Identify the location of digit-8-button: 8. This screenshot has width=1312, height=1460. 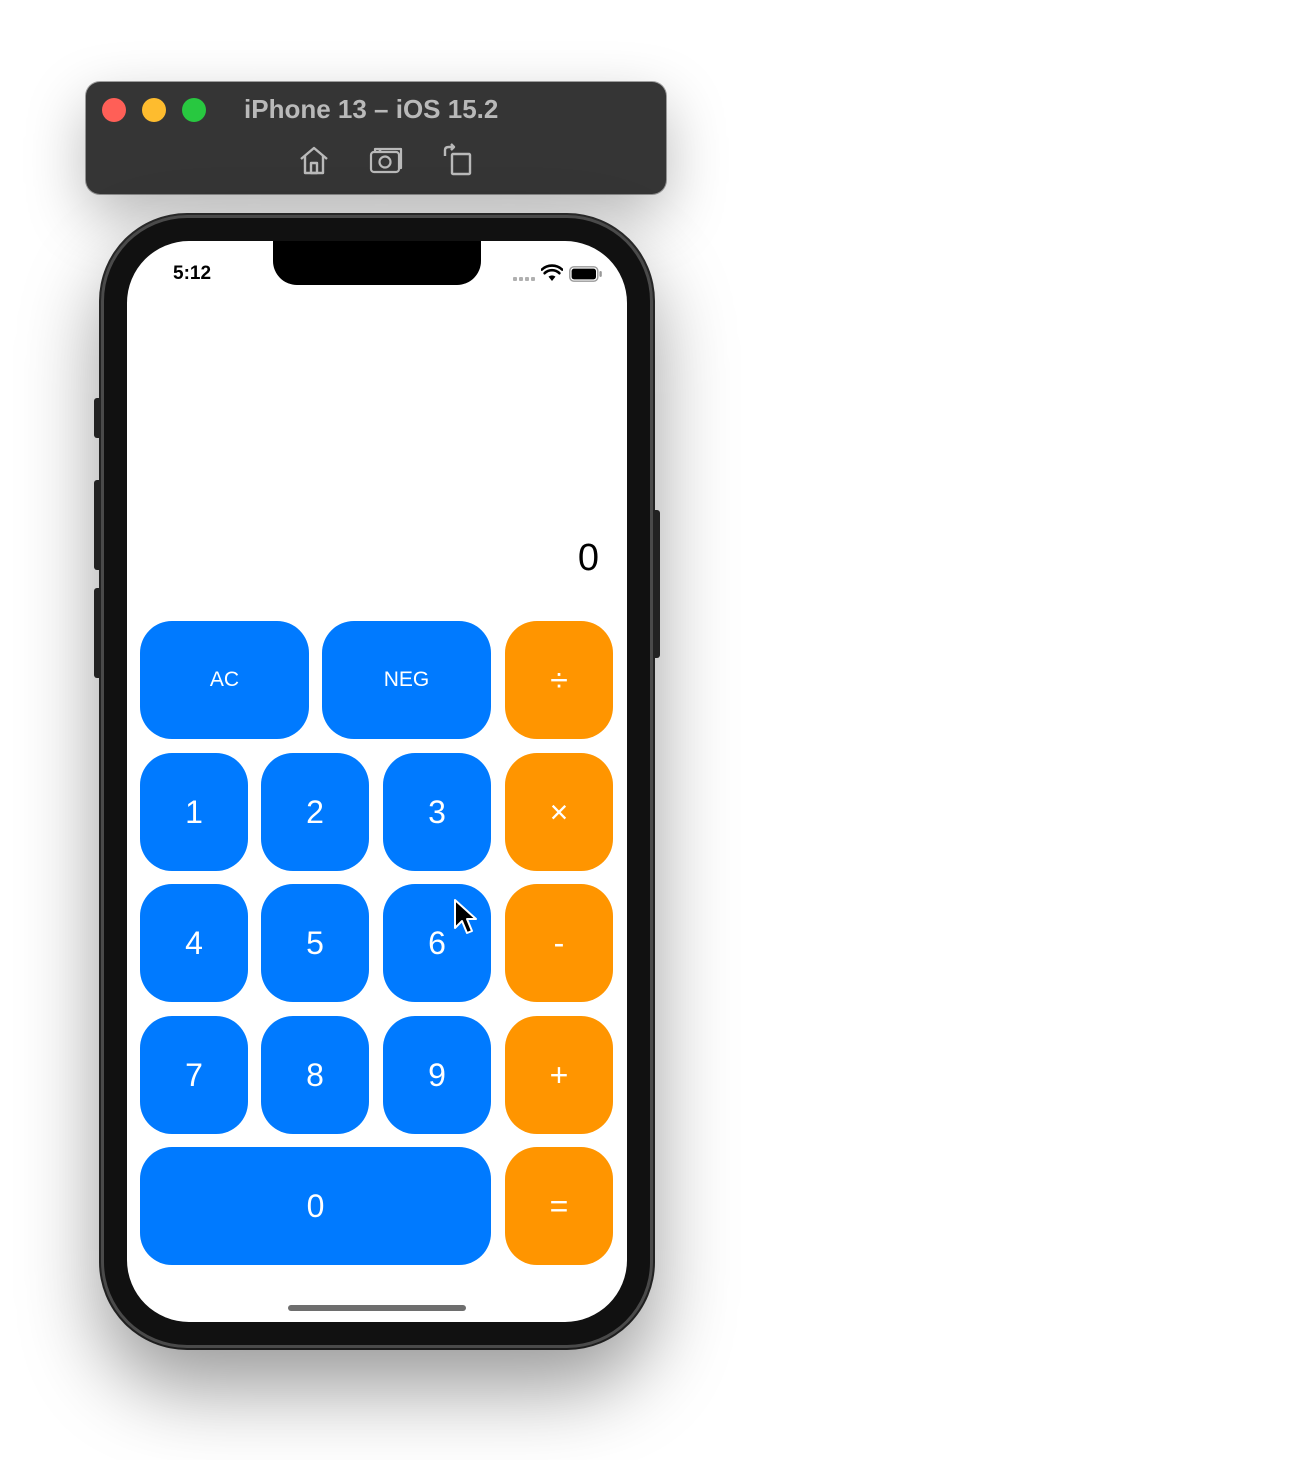
(315, 1075).